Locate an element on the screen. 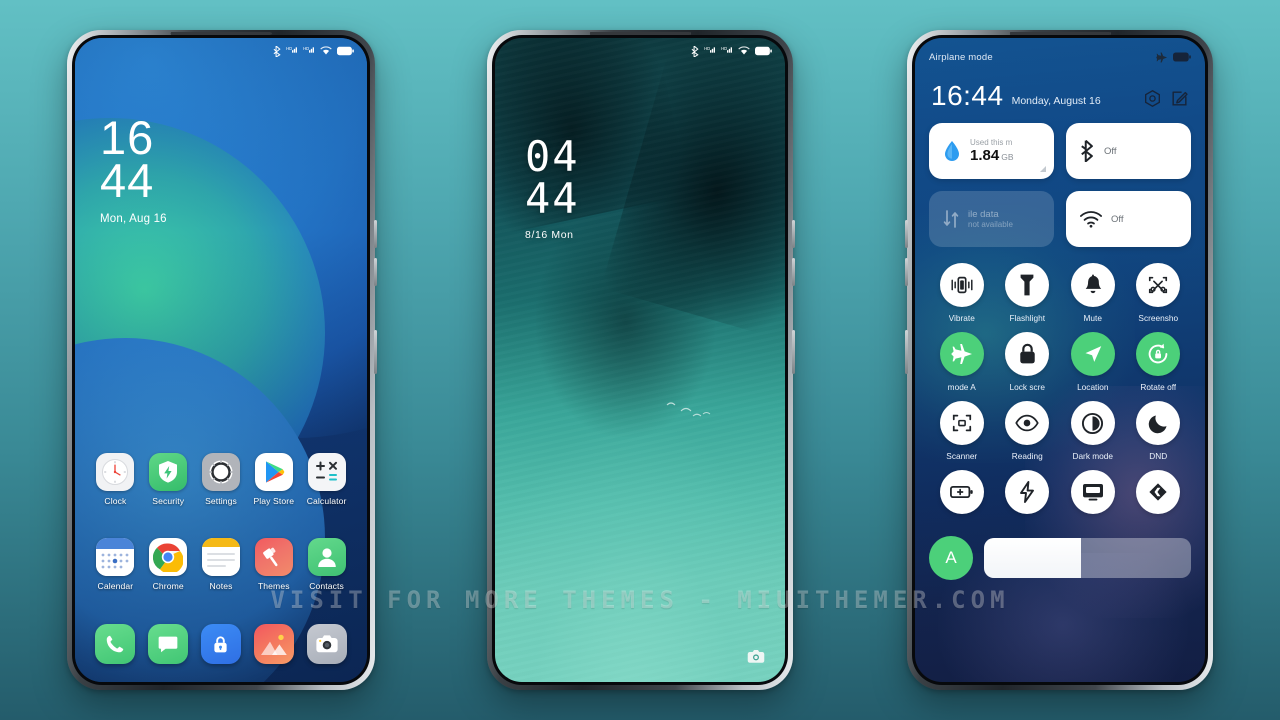  edit-icon is located at coordinates (1179, 98).